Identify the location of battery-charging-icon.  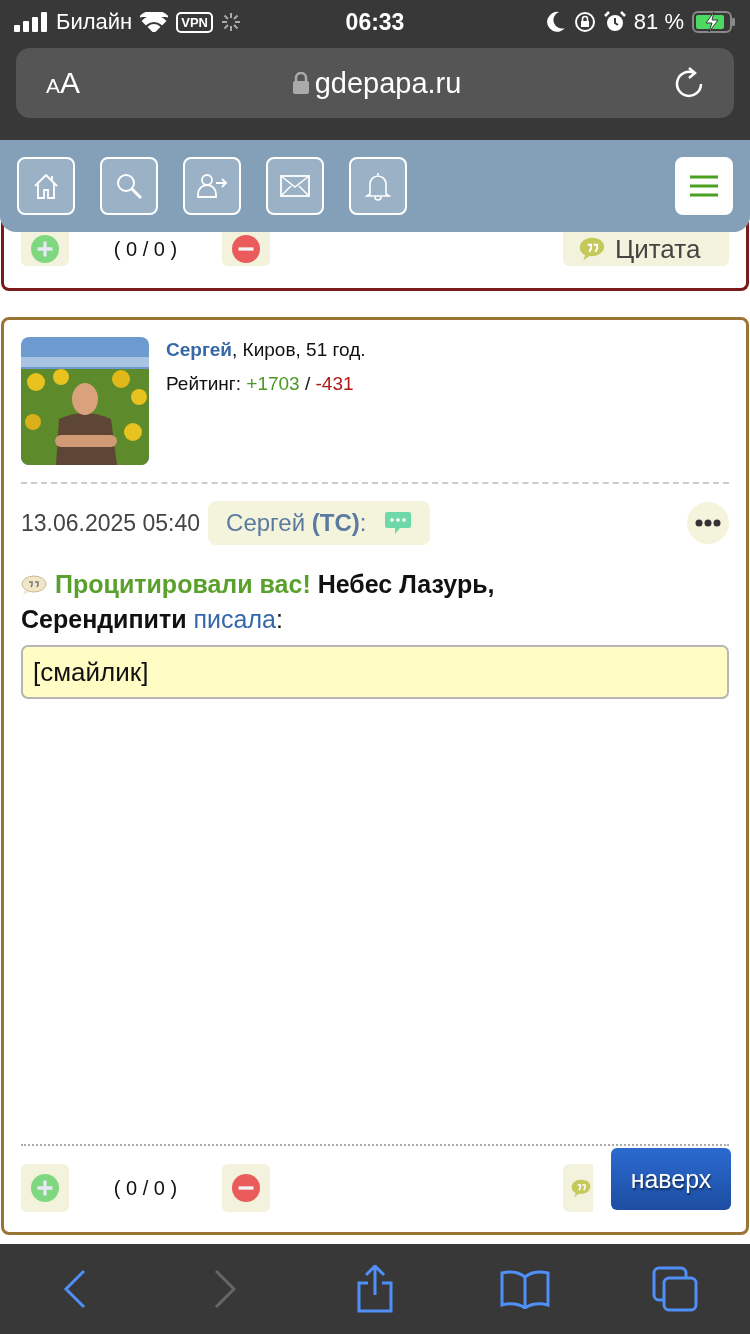
(714, 22).